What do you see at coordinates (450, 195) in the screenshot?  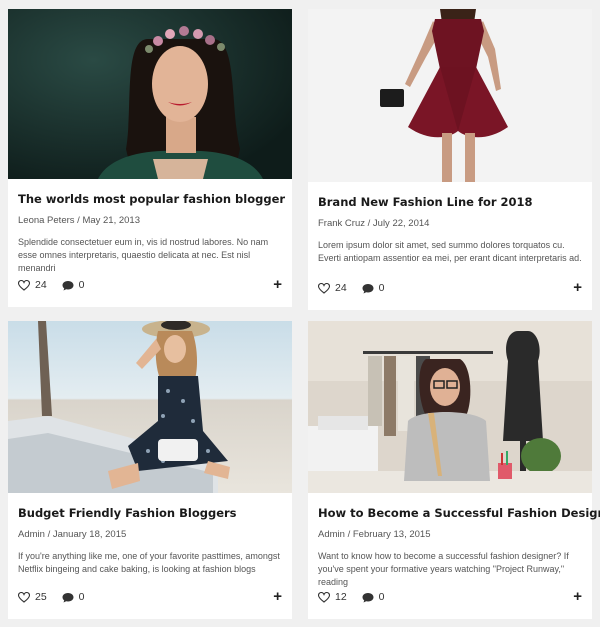 I see `card-title: Brand New Fashion Line for 2018` at bounding box center [450, 195].